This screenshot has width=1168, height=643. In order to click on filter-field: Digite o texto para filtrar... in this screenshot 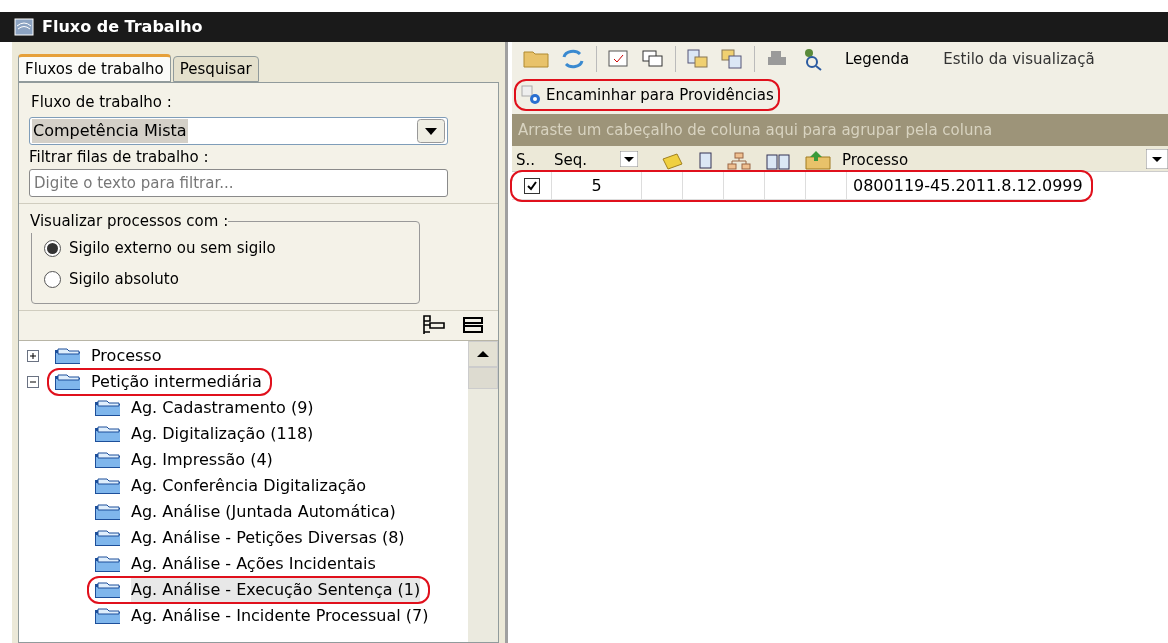, I will do `click(238, 183)`.